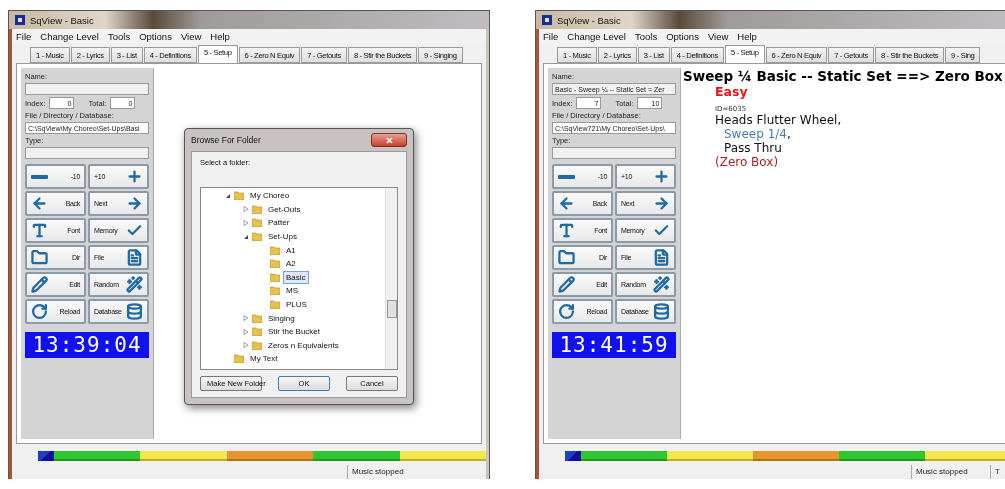 The width and height of the screenshot is (1005, 489). Describe the element at coordinates (87, 345) in the screenshot. I see `clock-display: 13:39:04` at that location.